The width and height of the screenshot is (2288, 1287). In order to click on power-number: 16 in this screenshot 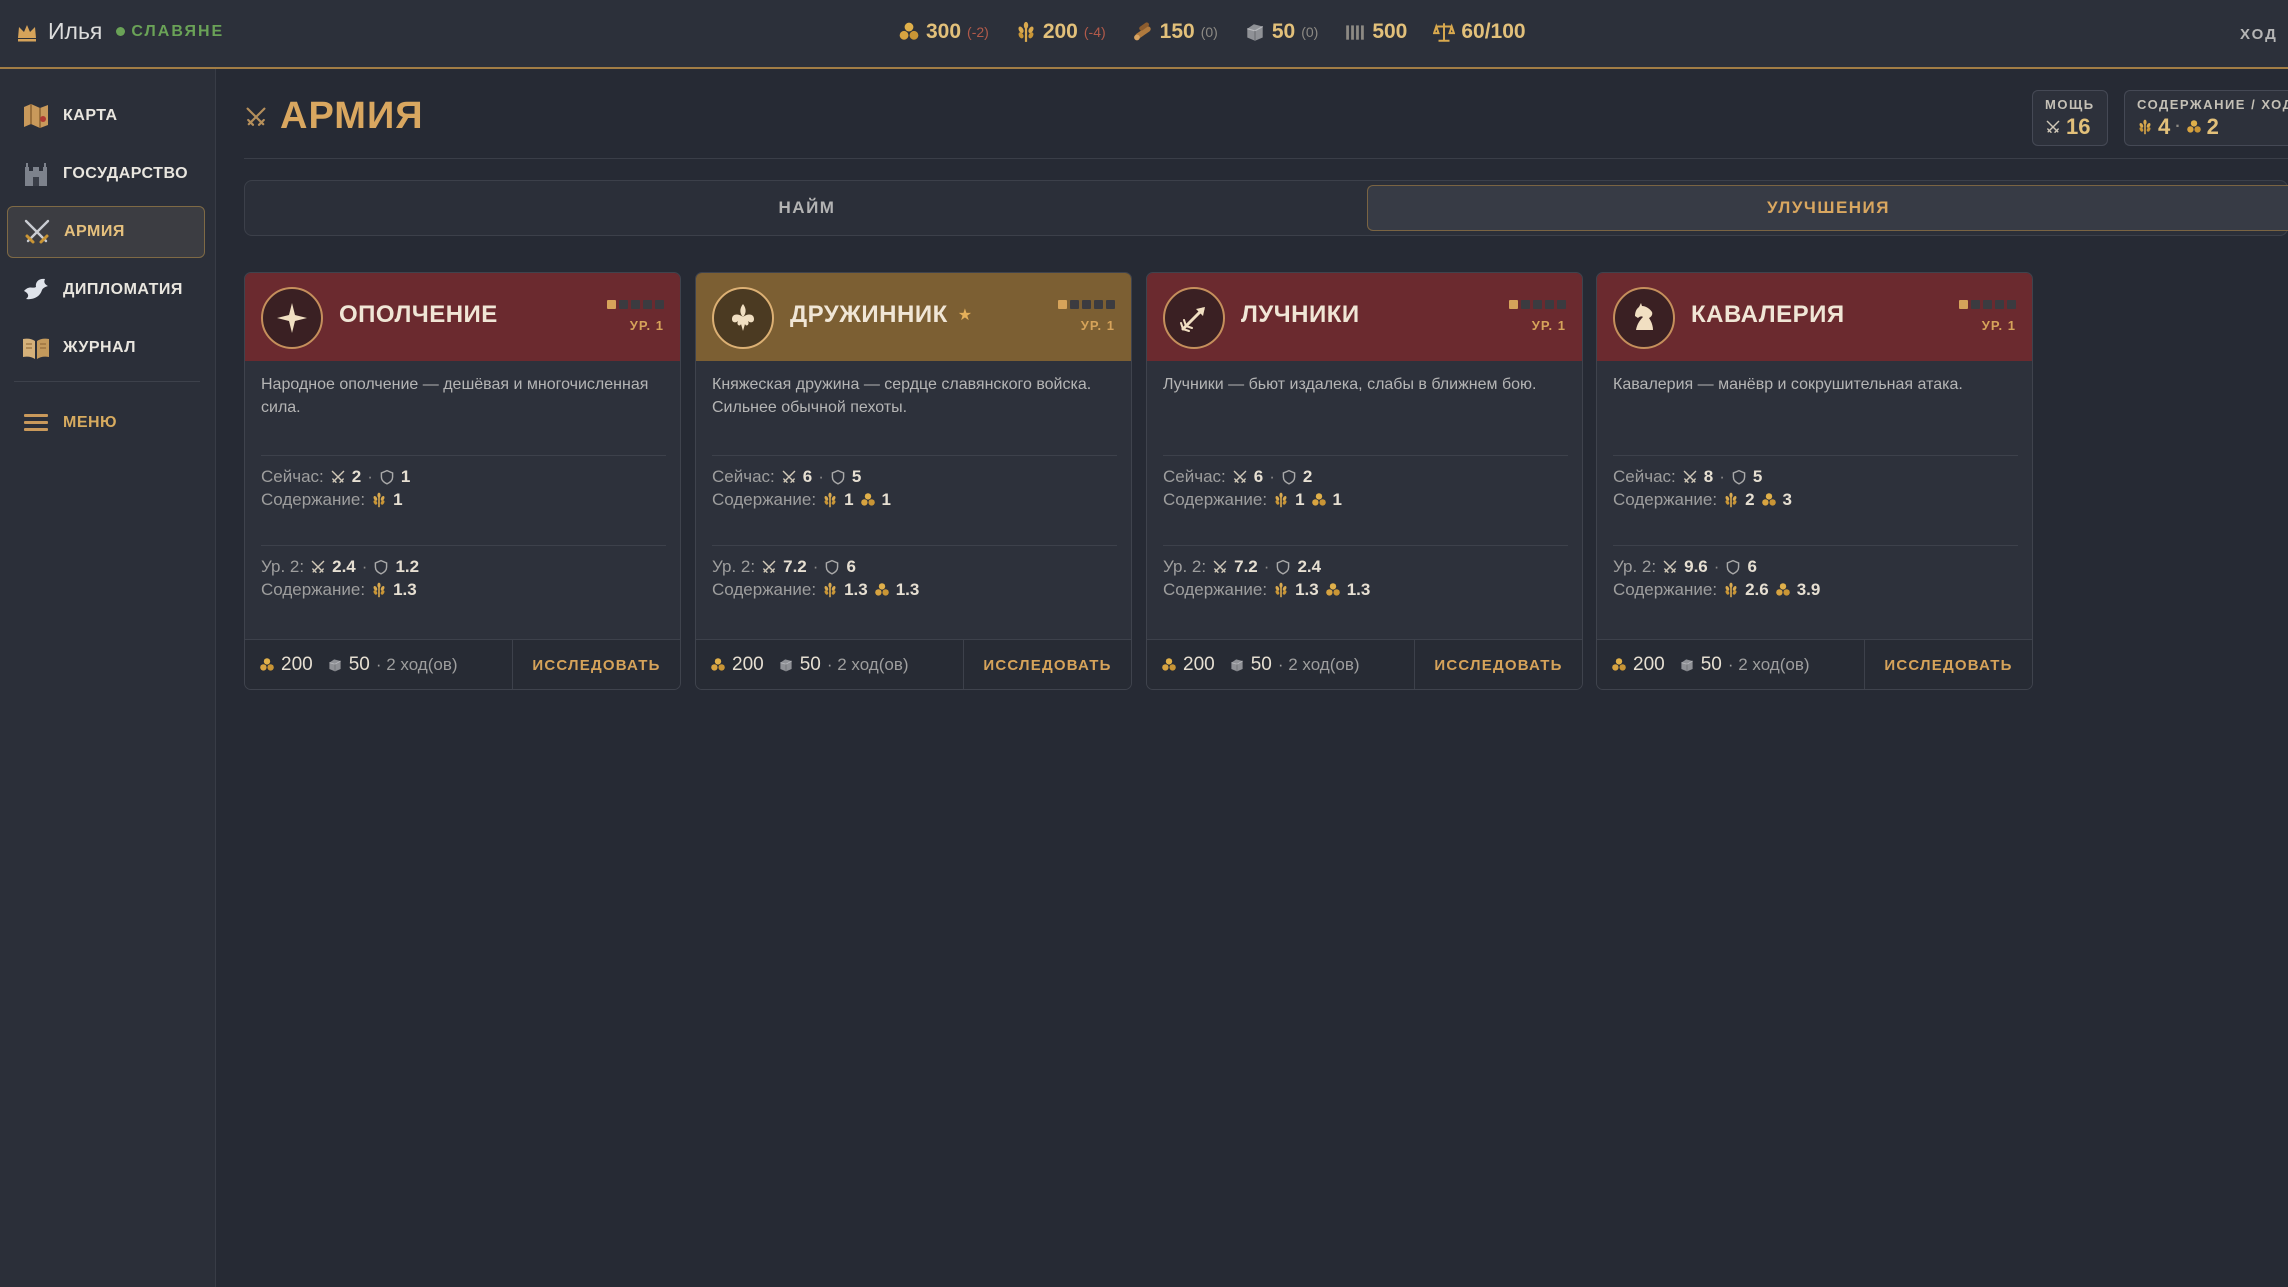, I will do `click(2078, 126)`.